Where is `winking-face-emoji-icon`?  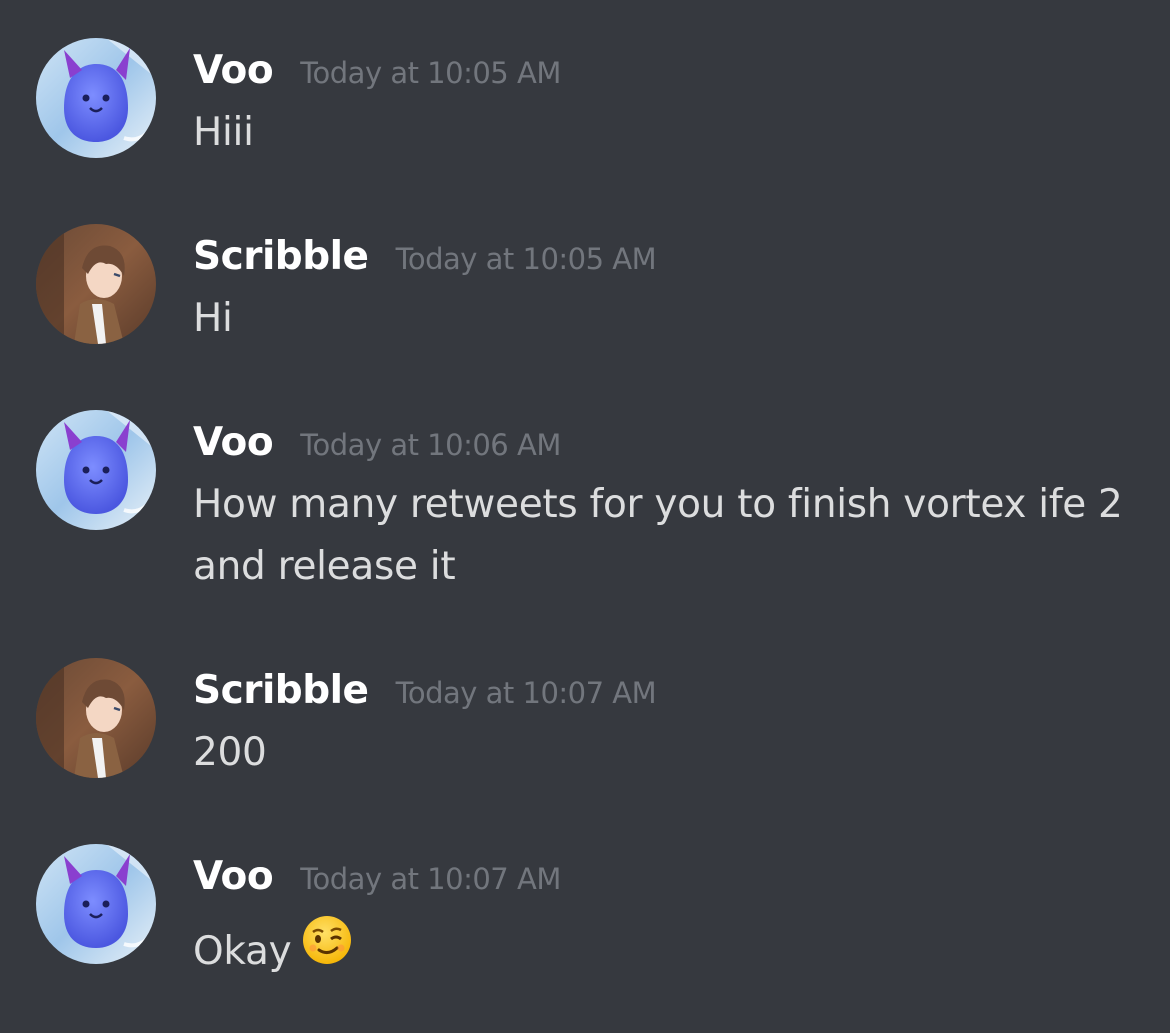
winking-face-emoji-icon is located at coordinates (327, 949).